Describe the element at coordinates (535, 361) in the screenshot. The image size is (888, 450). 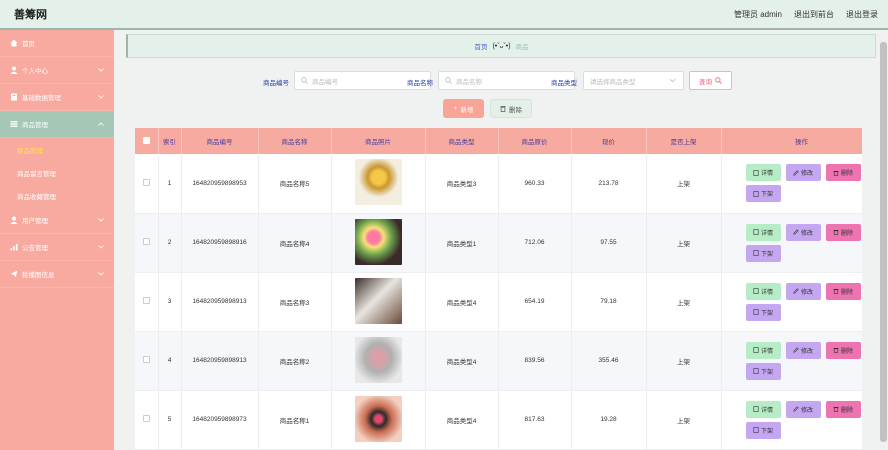
I see `row-original-price: 839.56` at that location.